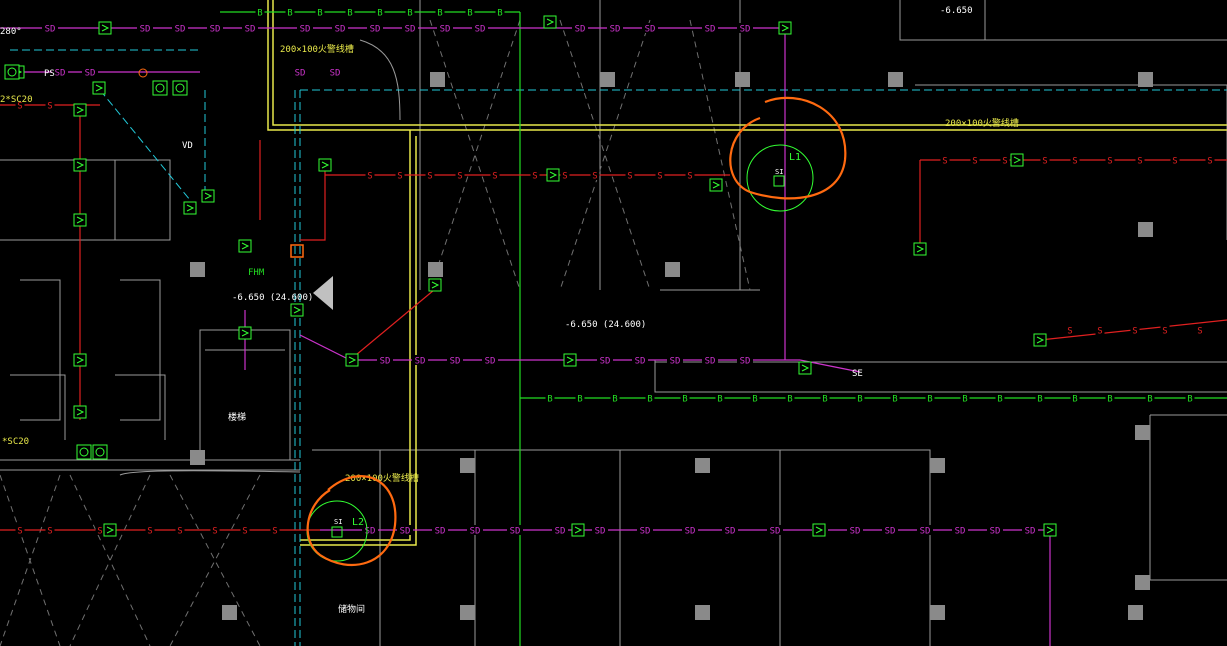  I want to click on vd-label: VD, so click(187, 146).